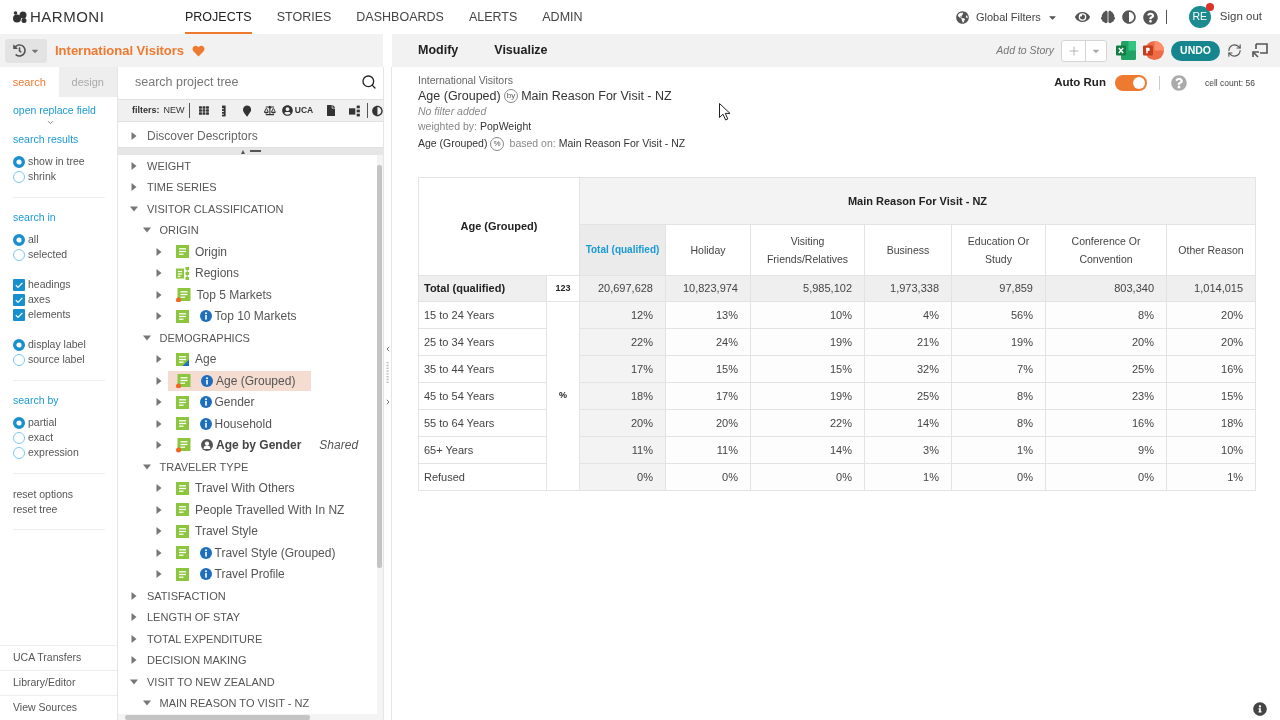  What do you see at coordinates (1130, 83) in the screenshot?
I see `auto-run-toggle` at bounding box center [1130, 83].